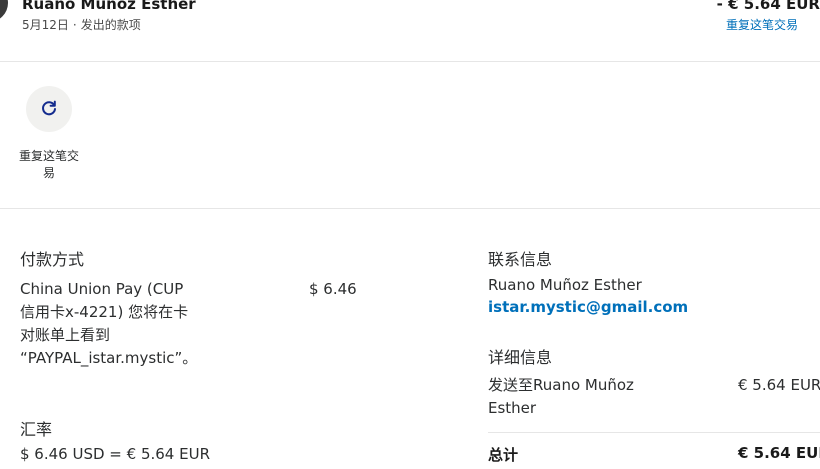 This screenshot has height=469, width=820. What do you see at coordinates (4, 11) in the screenshot?
I see `avatar` at bounding box center [4, 11].